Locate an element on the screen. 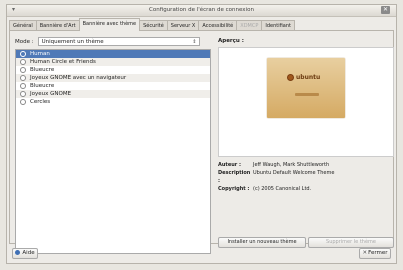  theme-name: Human Circle et Friends is located at coordinates (63, 62).